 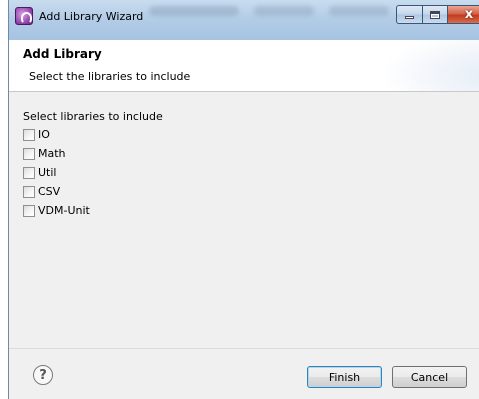 I want to click on help-icon: ?, so click(x=43, y=375).